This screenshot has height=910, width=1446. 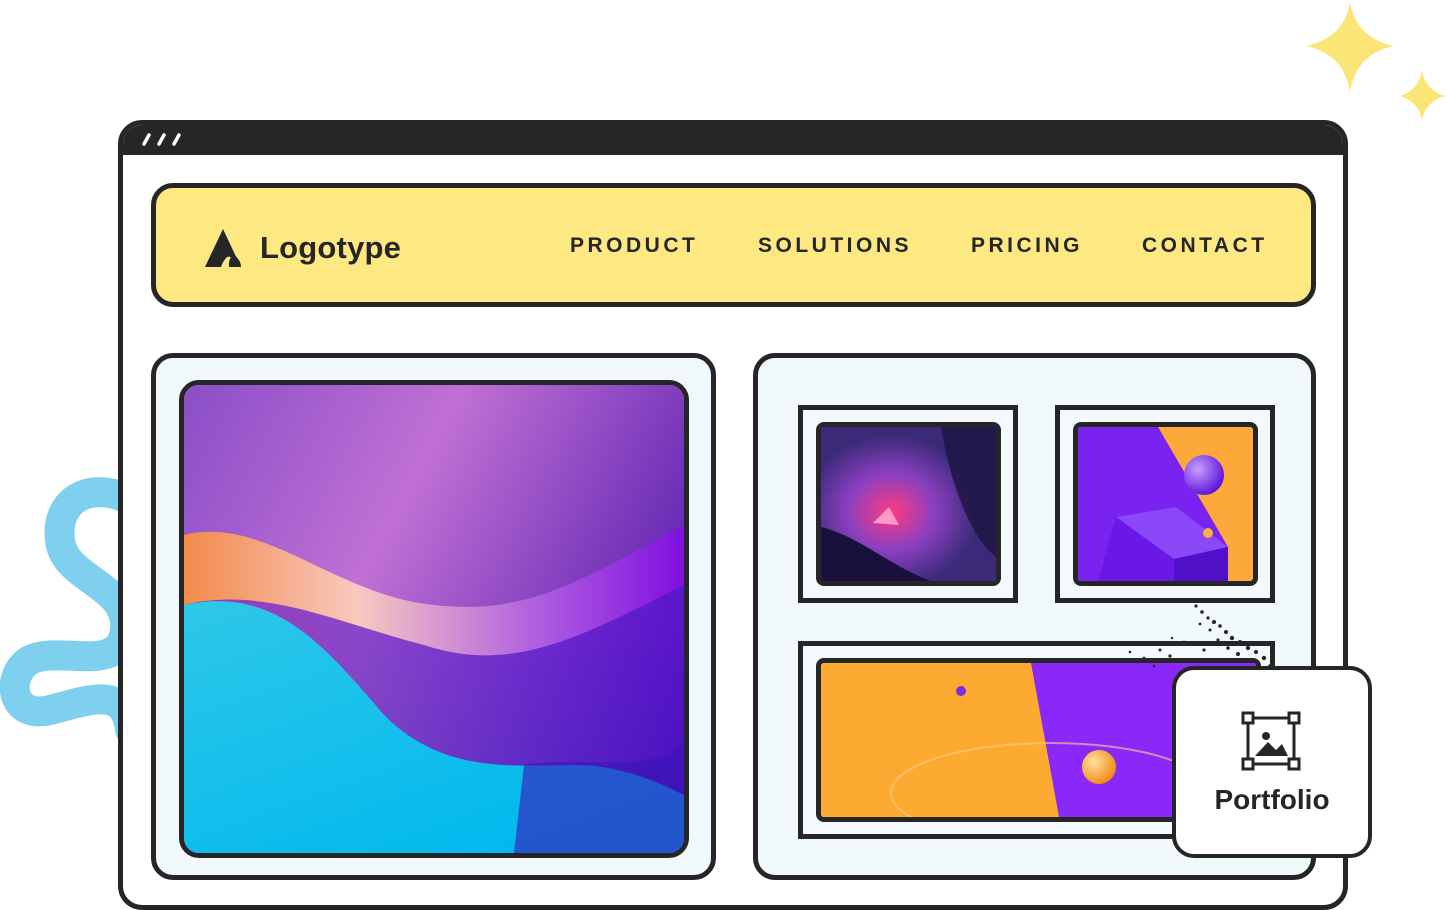 I want to click on logo-text: Logotype, so click(x=331, y=247).